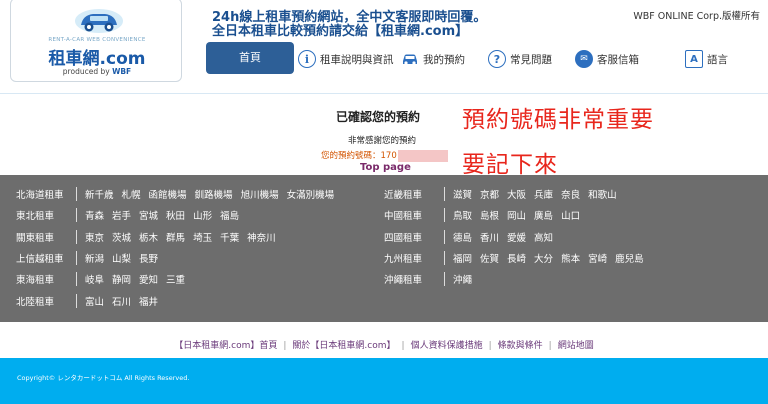 The height and width of the screenshot is (404, 768). What do you see at coordinates (462, 237) in the screenshot?
I see `city-link: 德島` at bounding box center [462, 237].